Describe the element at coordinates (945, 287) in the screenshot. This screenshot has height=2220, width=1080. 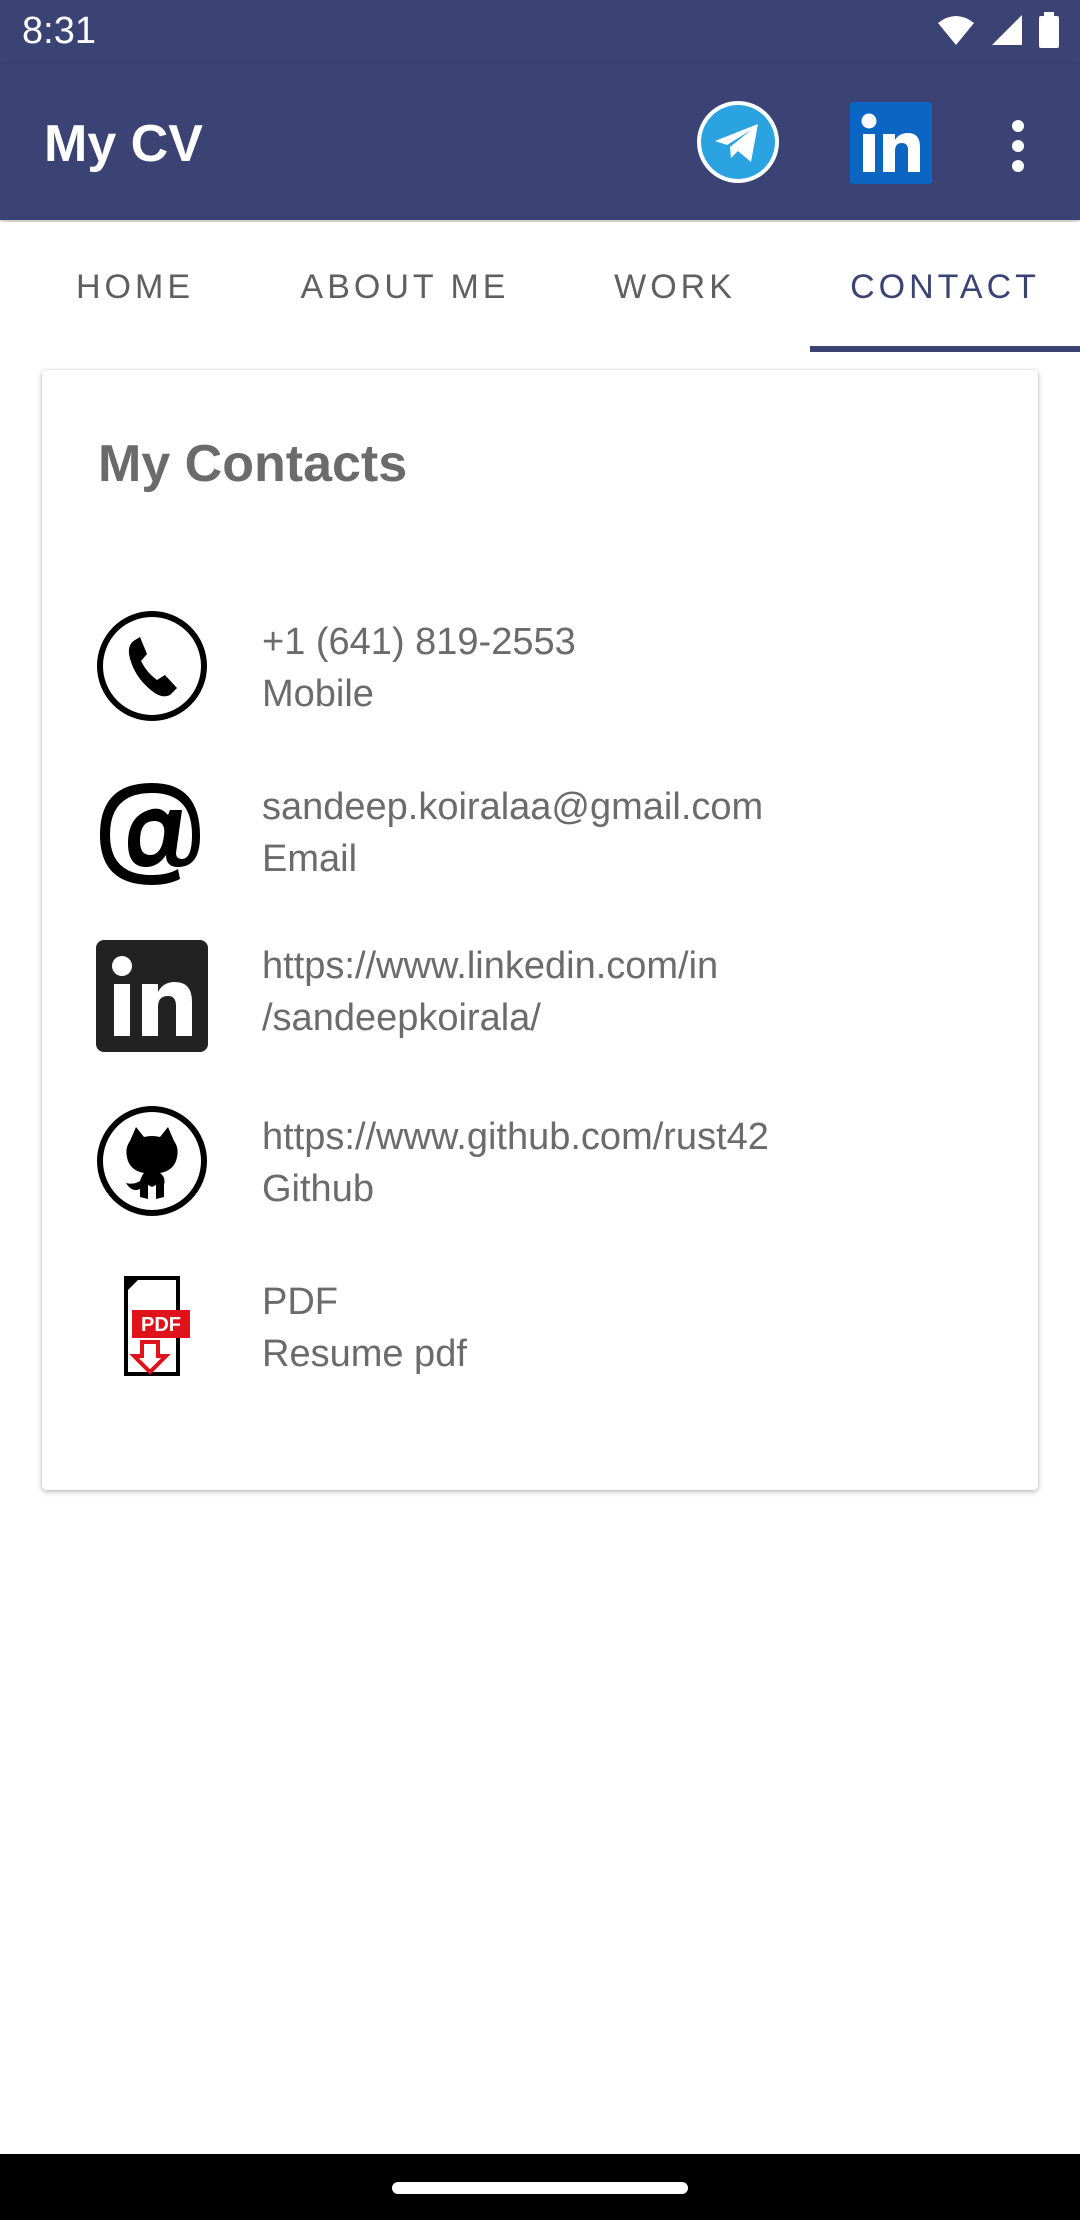
I see `tab-contact: CONTACT` at that location.